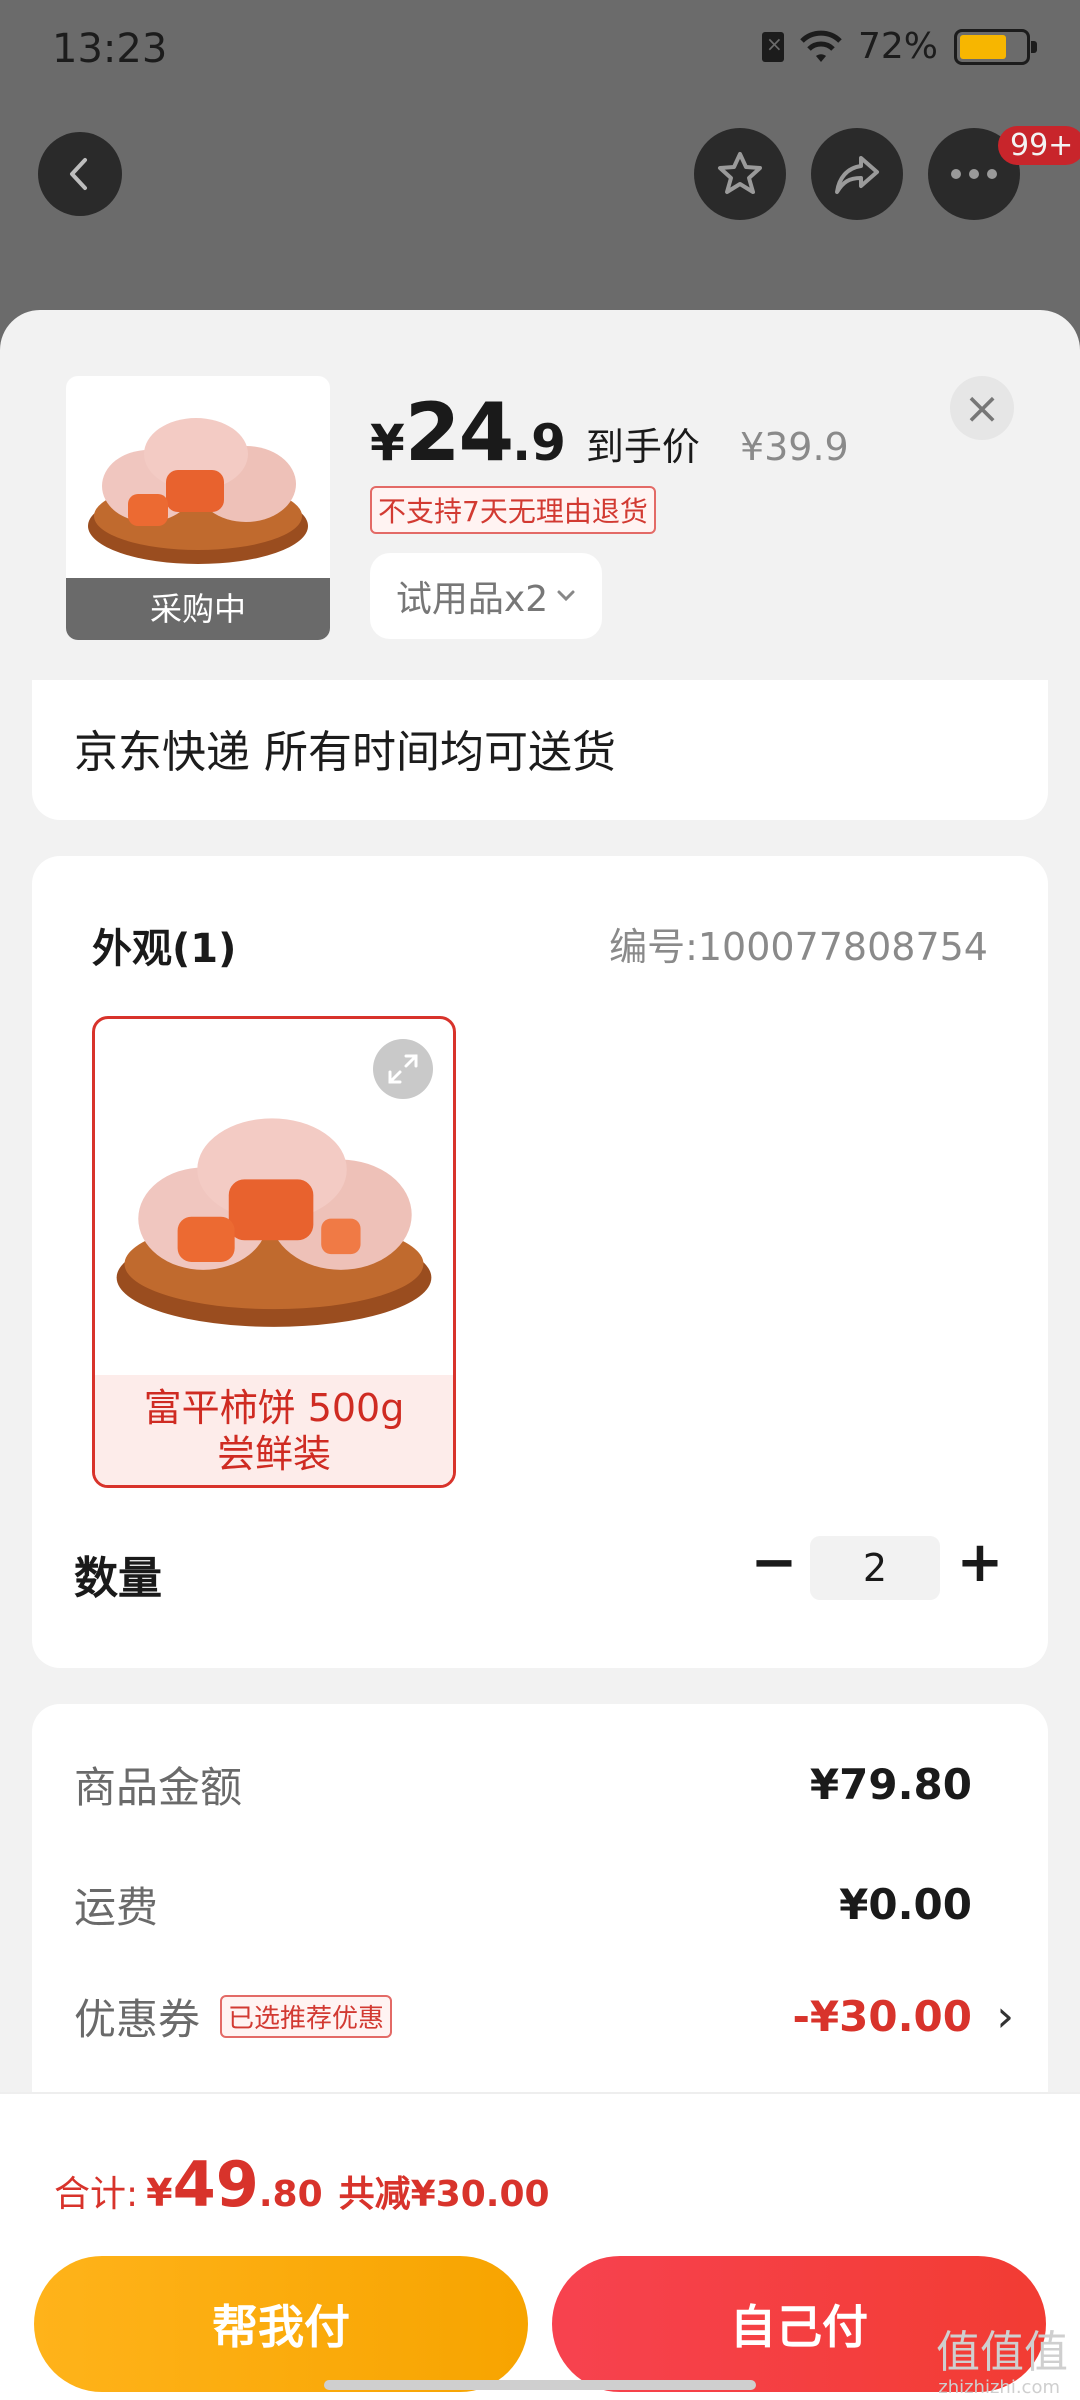  I want to click on back-button, so click(80, 174).